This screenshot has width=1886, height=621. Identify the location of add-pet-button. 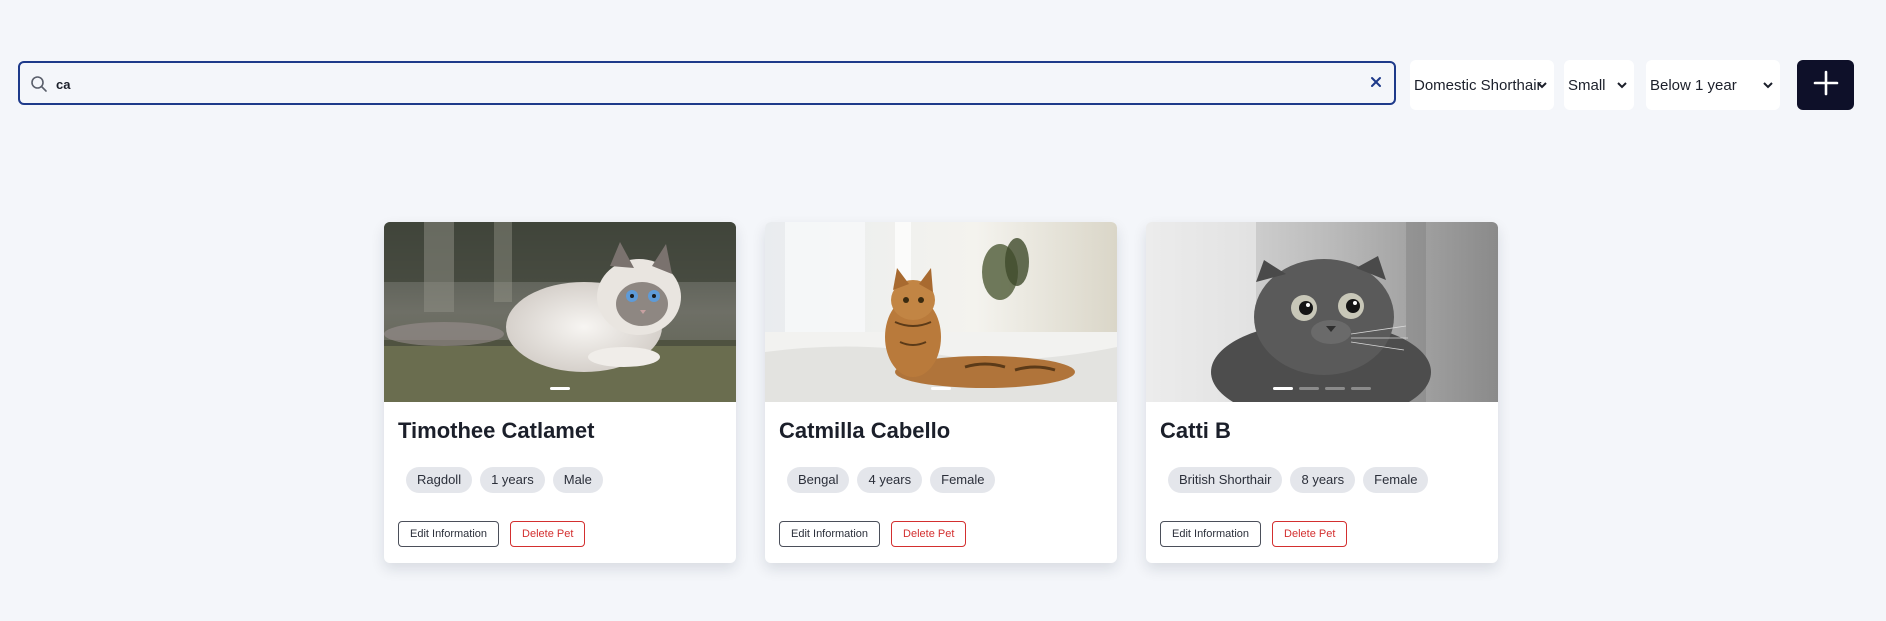
(1825, 85).